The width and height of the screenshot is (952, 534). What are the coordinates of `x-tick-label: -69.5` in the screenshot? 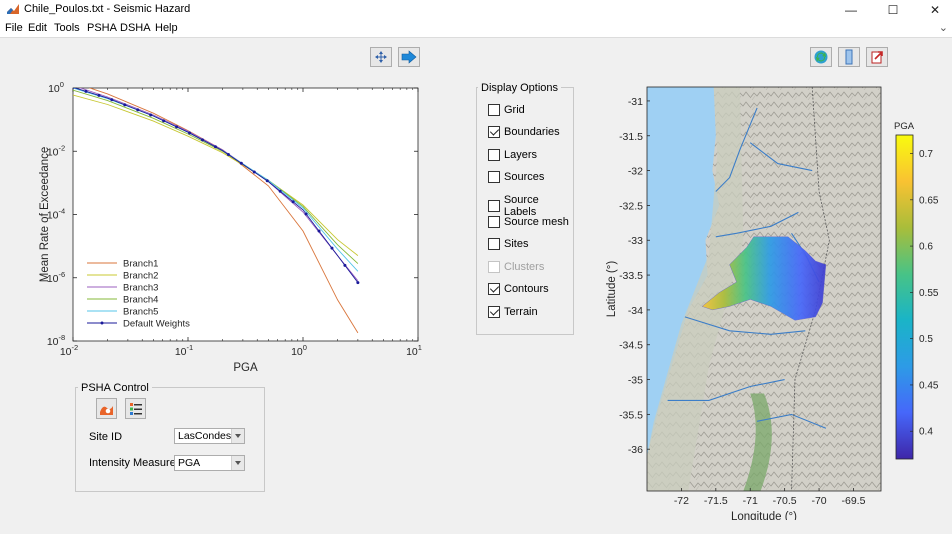 It's located at (854, 501).